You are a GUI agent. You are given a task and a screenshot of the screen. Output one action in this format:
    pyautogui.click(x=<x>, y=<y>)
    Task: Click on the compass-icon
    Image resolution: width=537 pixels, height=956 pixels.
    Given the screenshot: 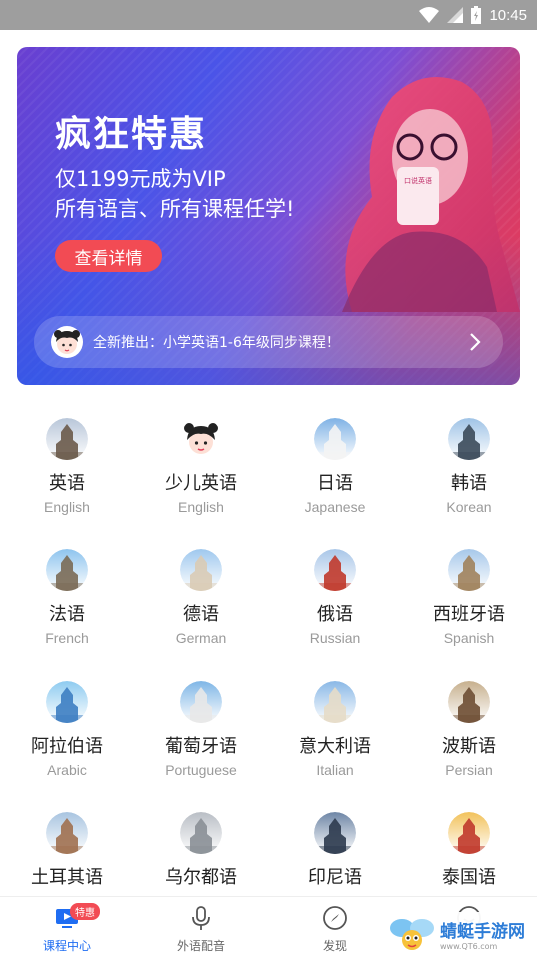 What is the action you would take?
    pyautogui.click(x=335, y=918)
    